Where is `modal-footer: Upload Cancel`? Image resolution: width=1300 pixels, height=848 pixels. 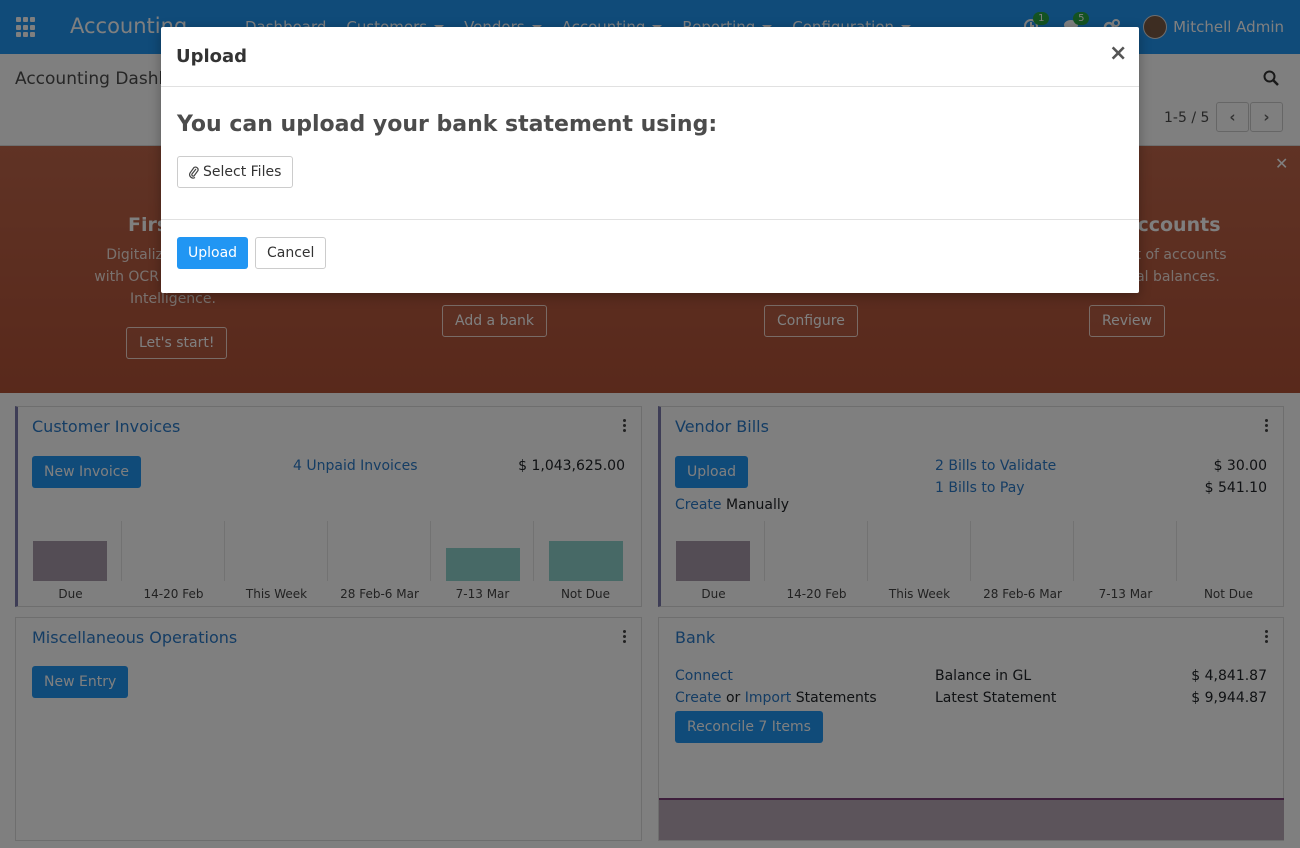
modal-footer: Upload Cancel is located at coordinates (650, 256).